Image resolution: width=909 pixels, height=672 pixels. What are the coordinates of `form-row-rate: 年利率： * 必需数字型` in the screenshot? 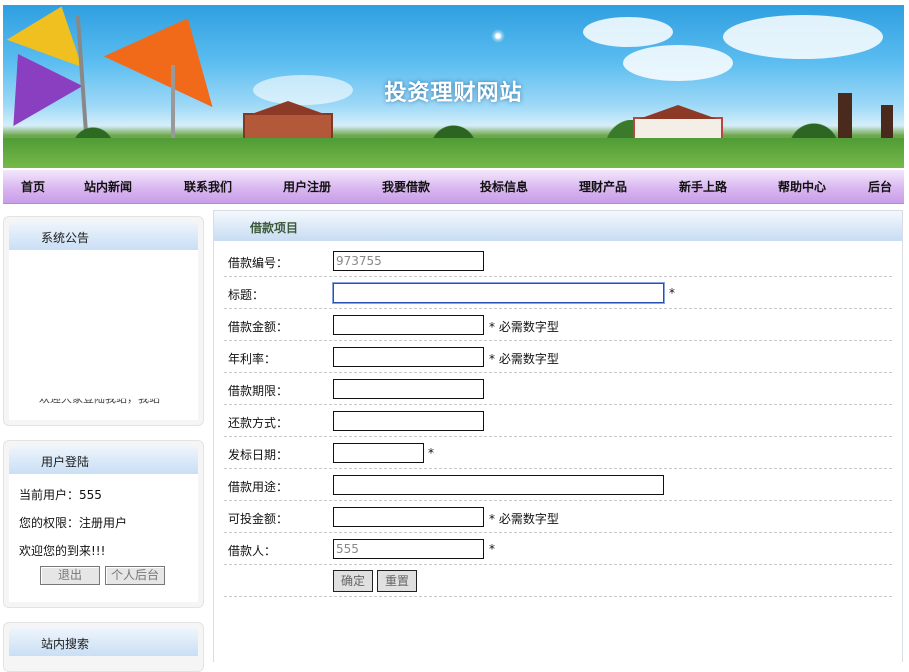 It's located at (558, 357).